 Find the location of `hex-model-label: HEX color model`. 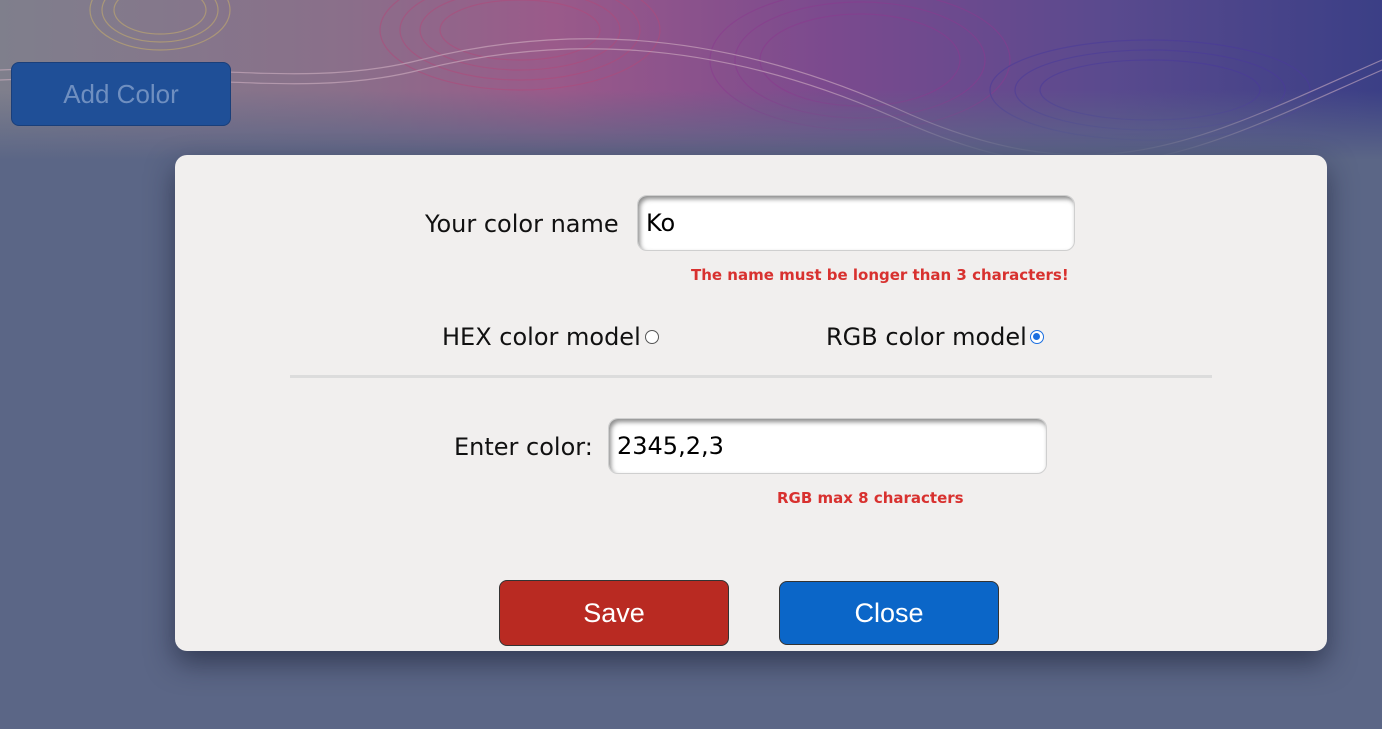

hex-model-label: HEX color model is located at coordinates (541, 337).